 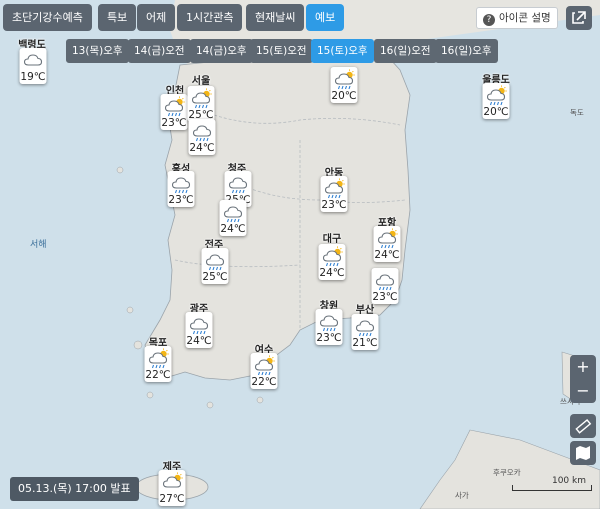 I want to click on station-name: 대구, so click(x=332, y=239).